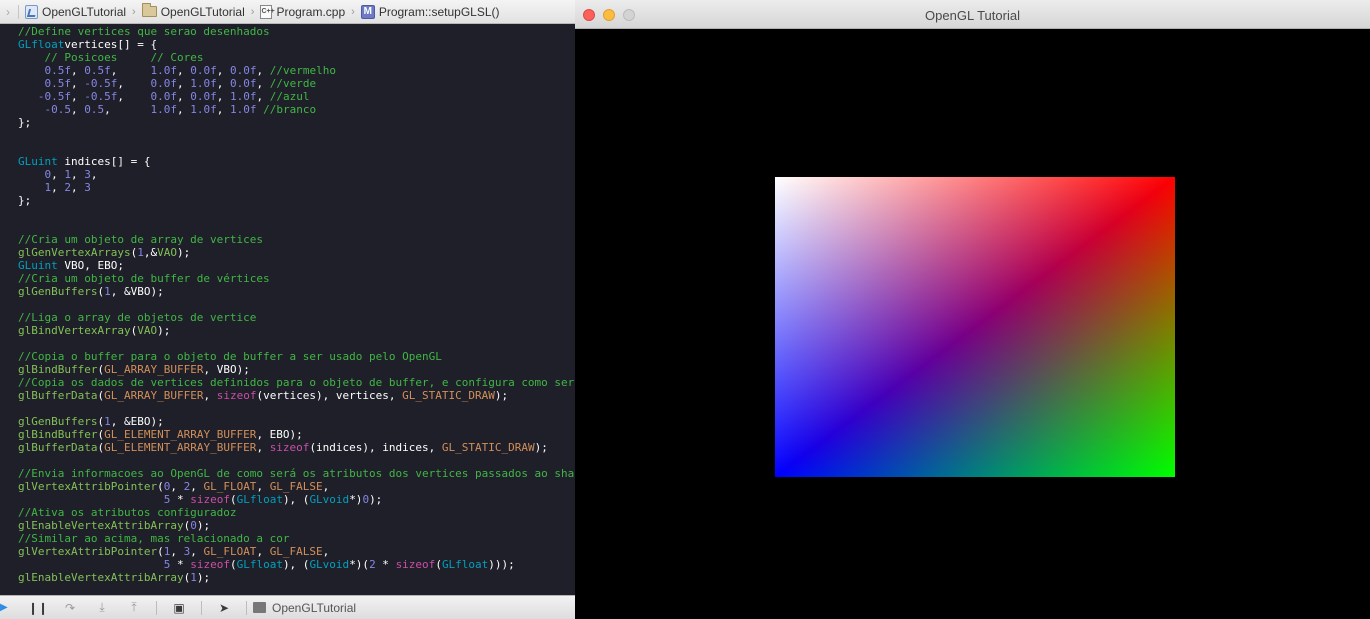  What do you see at coordinates (179, 608) in the screenshot?
I see `view-hierarchy-icon: ▣` at bounding box center [179, 608].